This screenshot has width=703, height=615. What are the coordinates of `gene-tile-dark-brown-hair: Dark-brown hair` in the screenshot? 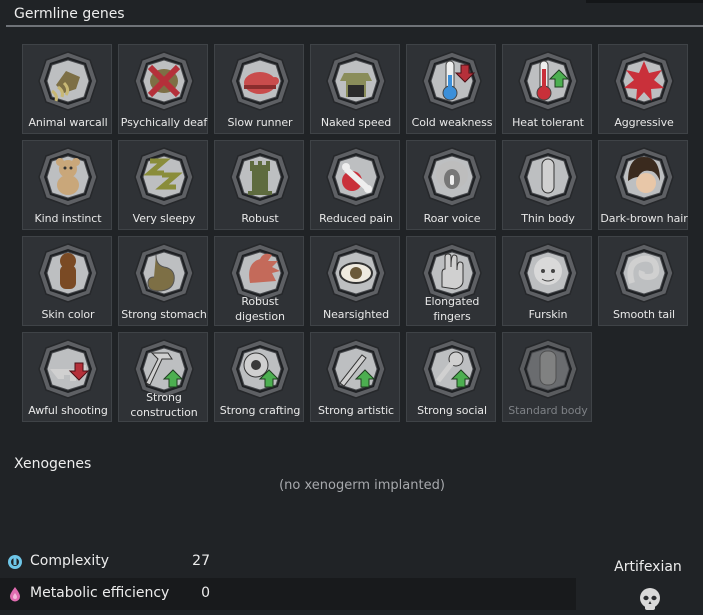 It's located at (643, 185).